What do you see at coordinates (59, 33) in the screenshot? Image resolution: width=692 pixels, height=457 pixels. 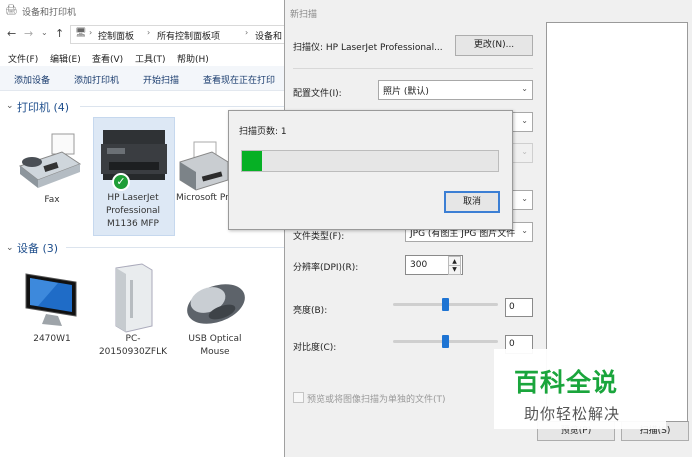 I see `up-arrow-icon: ↑` at bounding box center [59, 33].